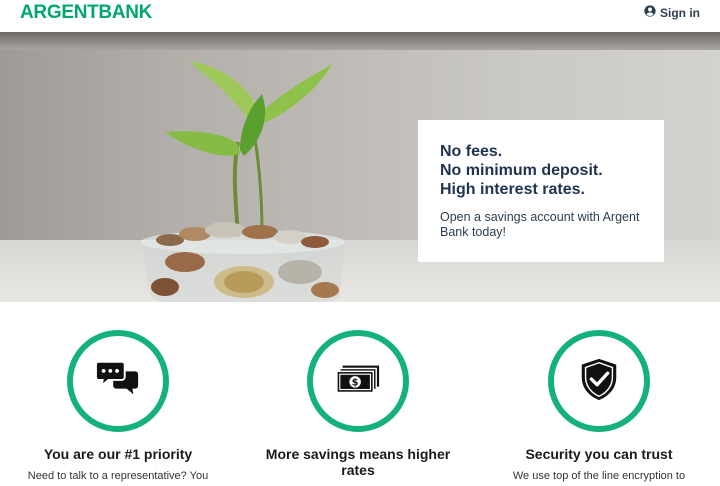 The image size is (720, 486). I want to click on sign-in-link: Sign in, so click(672, 12).